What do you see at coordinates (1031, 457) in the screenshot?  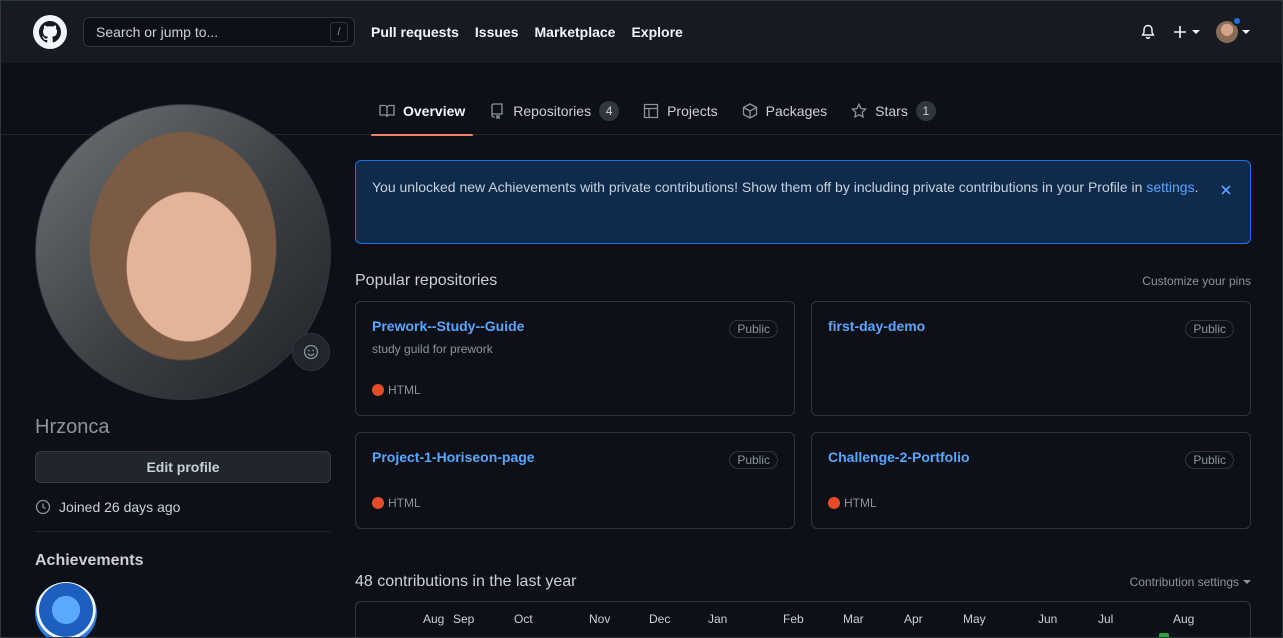 I see `repo-link: Challenge-2-Portfolio` at bounding box center [1031, 457].